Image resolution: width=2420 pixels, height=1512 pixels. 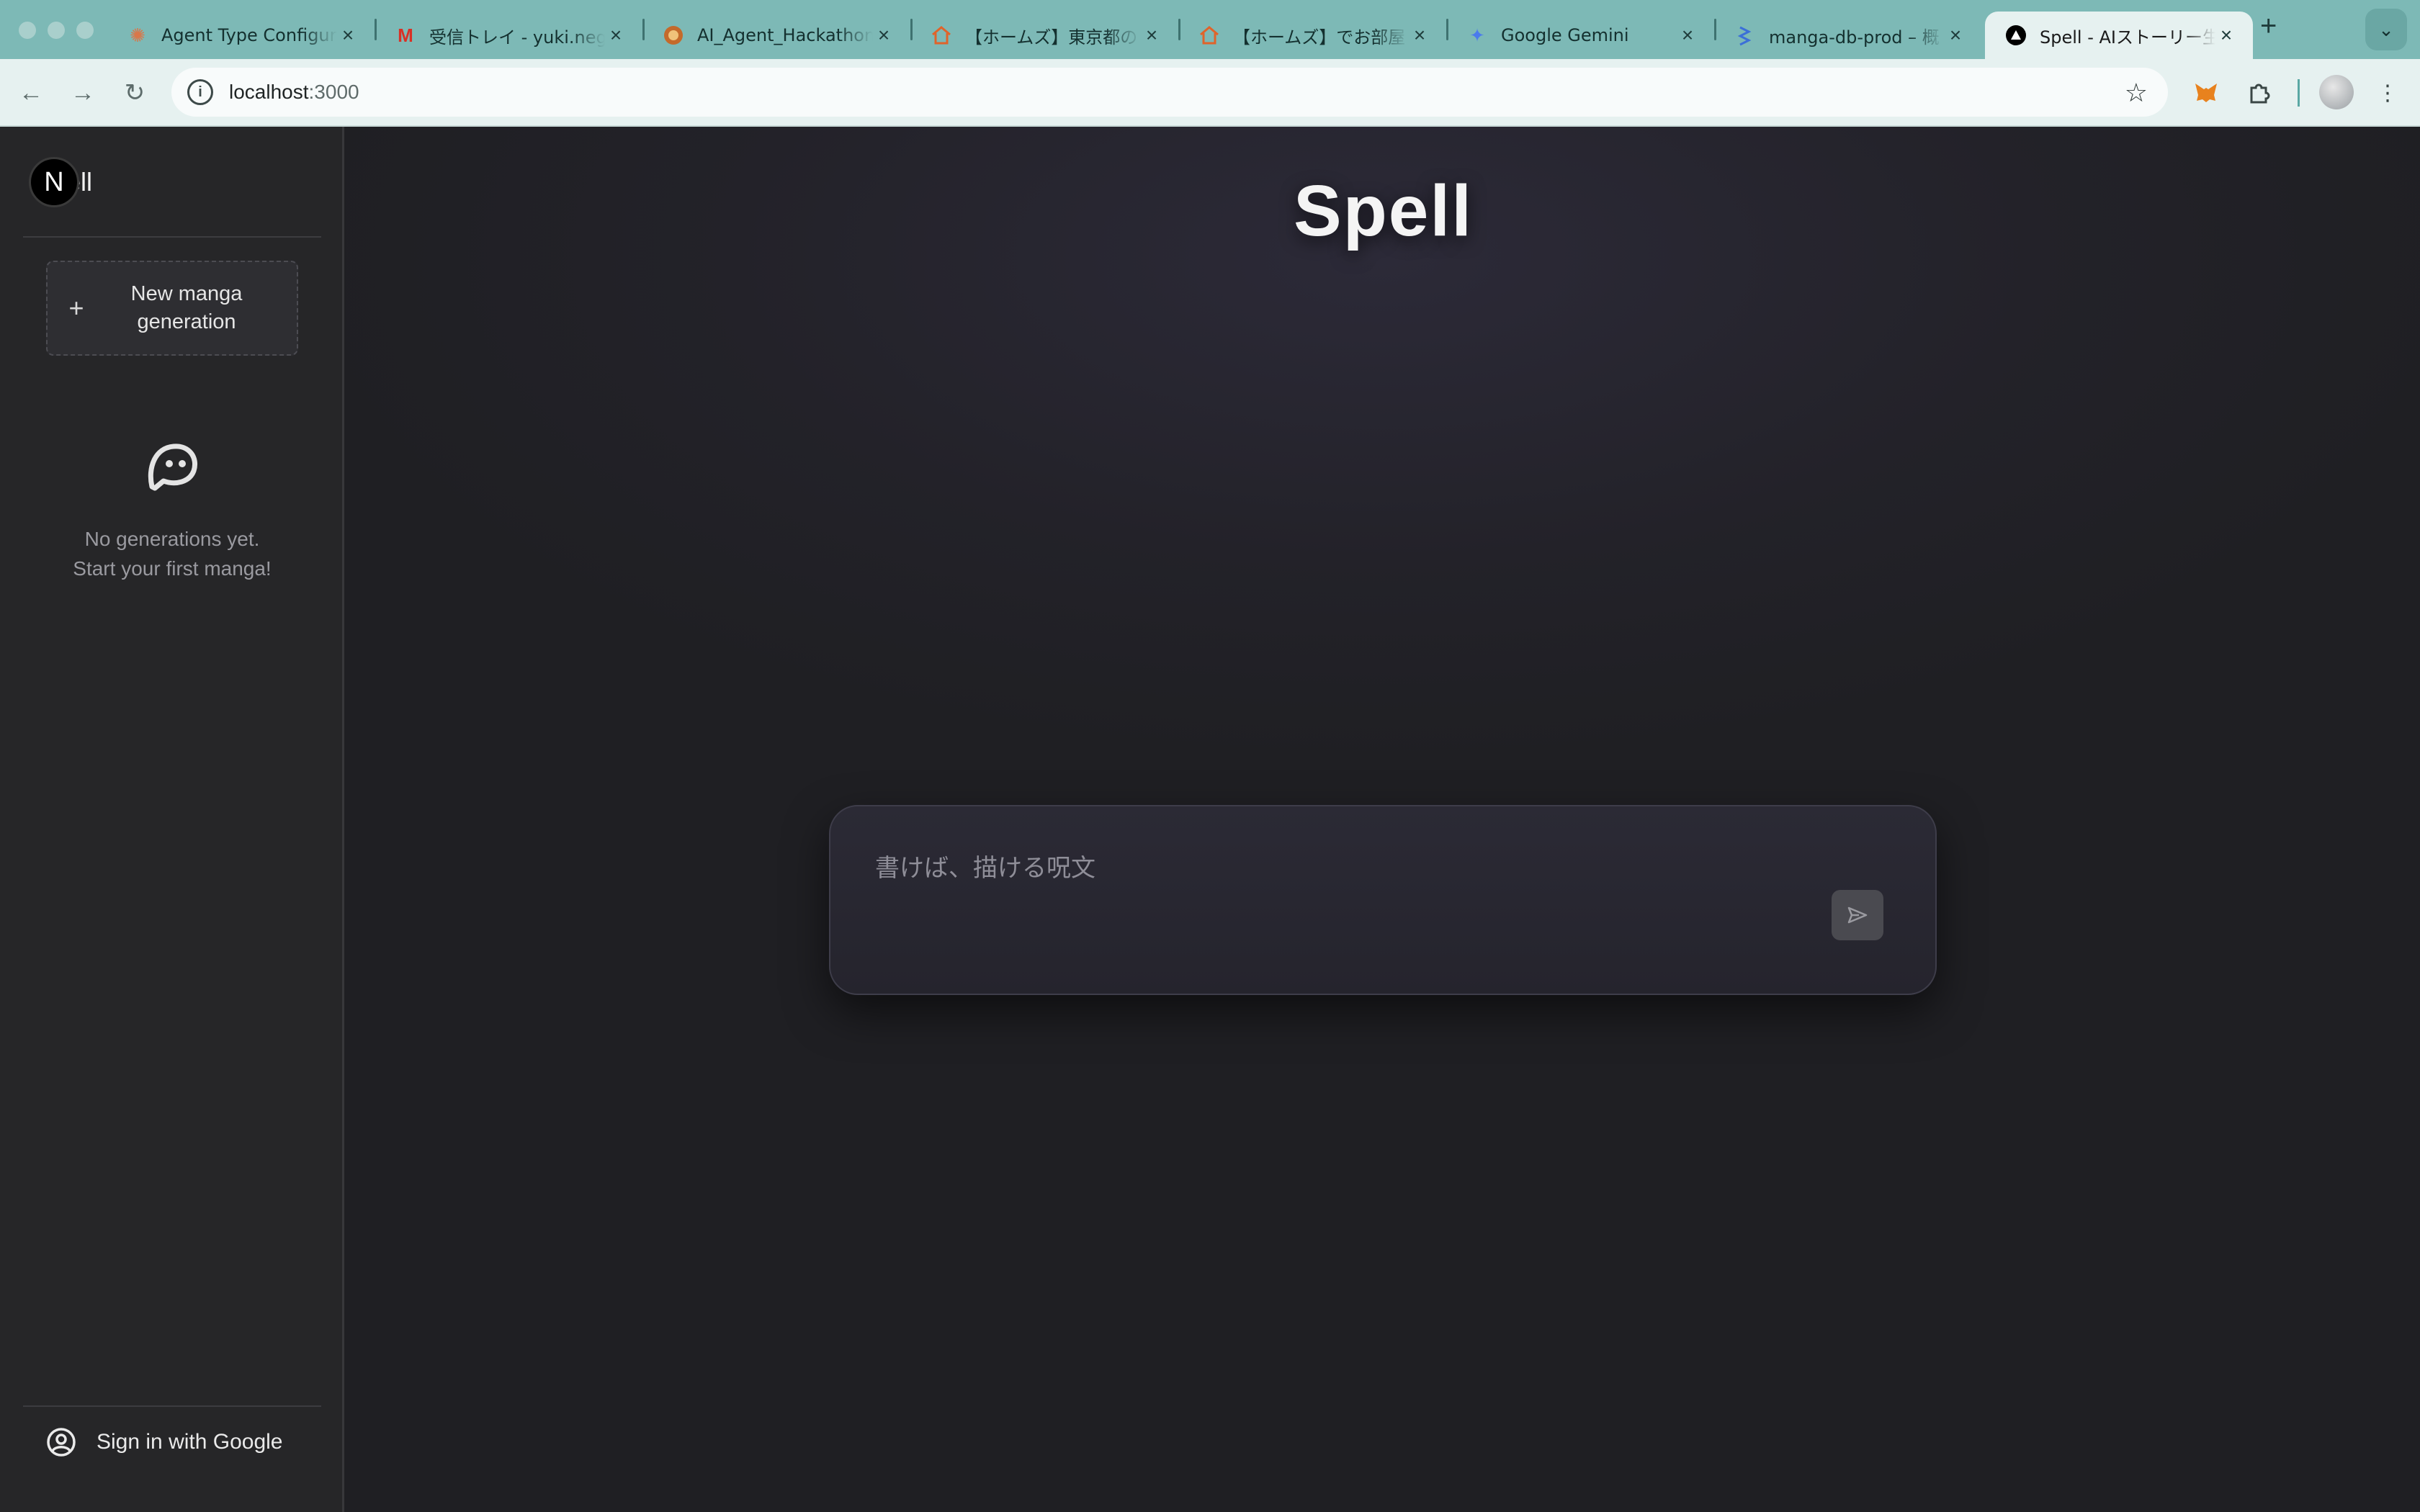 I want to click on browser-tab: AI_Agent_Hackathon ×, so click(x=776, y=35).